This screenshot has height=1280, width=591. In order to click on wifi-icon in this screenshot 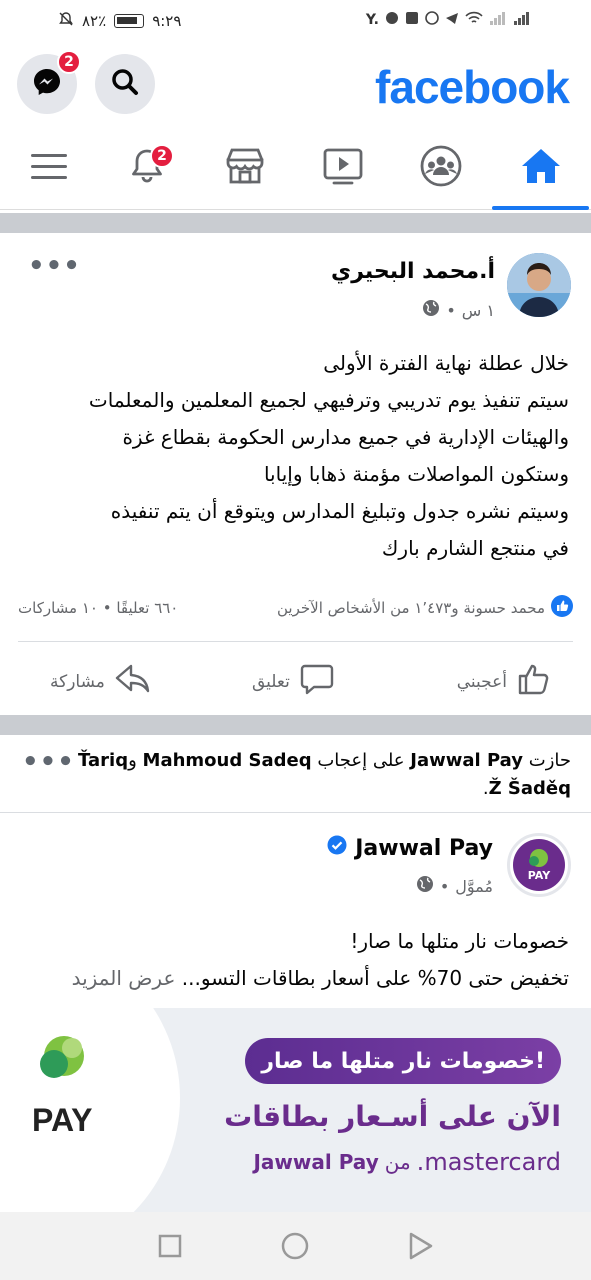, I will do `click(474, 20)`.